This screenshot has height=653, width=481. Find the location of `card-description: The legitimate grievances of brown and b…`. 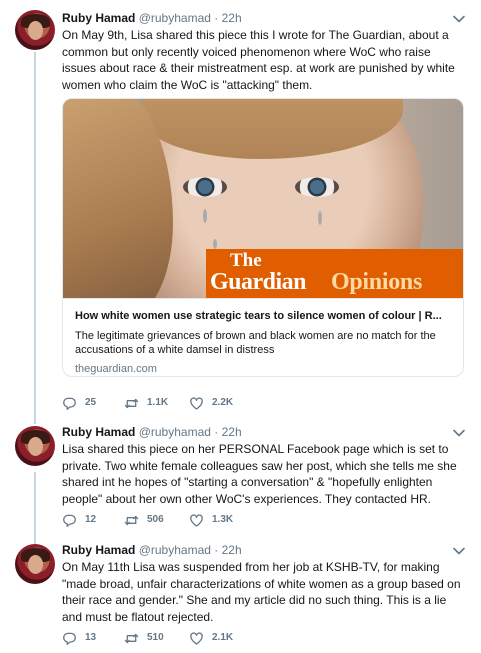

card-description: The legitimate grievances of brown and b… is located at coordinates (255, 343).